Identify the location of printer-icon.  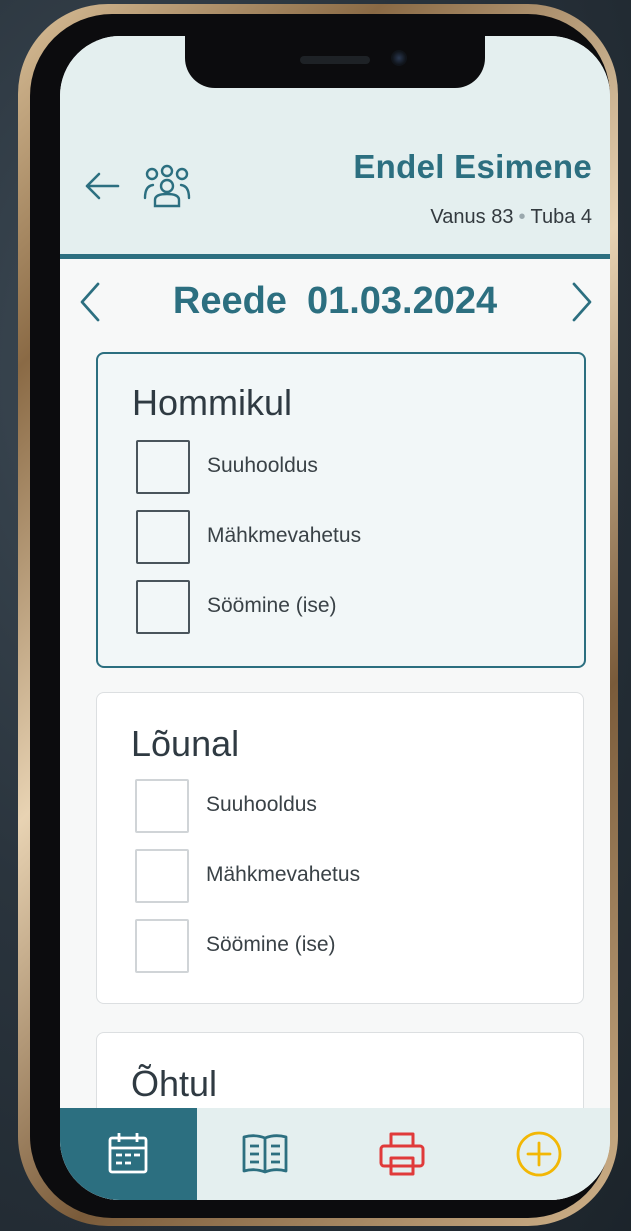
(402, 1154).